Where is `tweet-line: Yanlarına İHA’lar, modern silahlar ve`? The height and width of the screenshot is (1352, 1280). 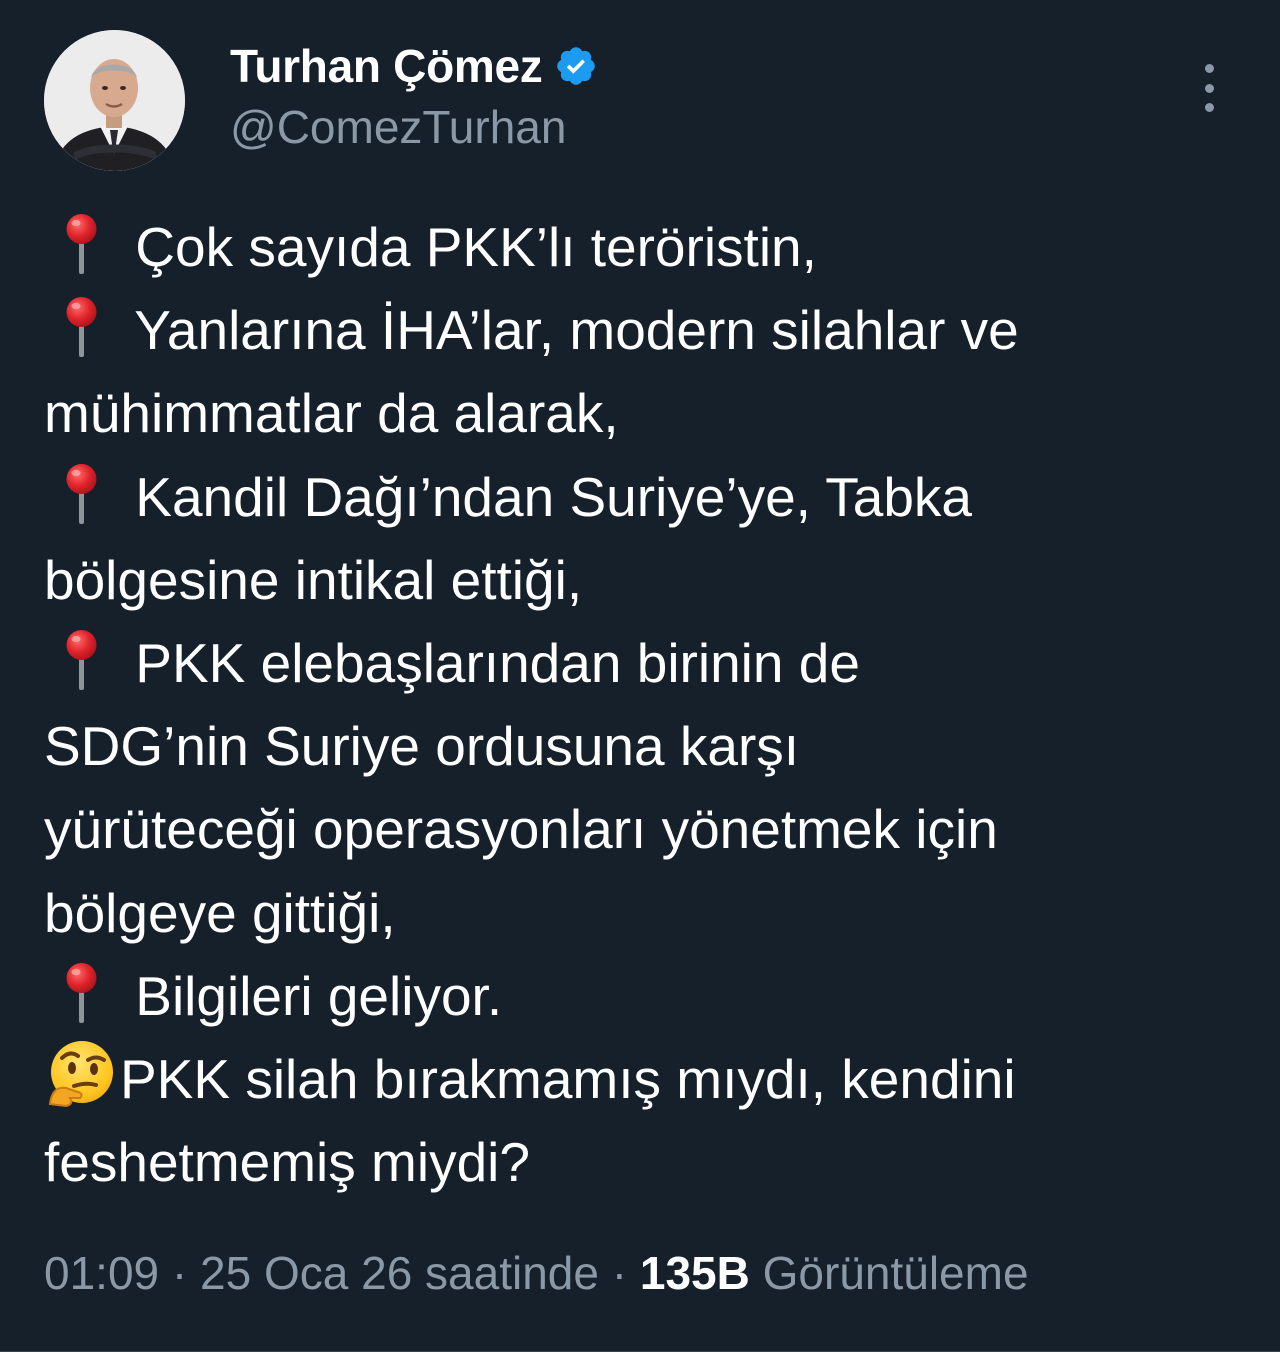
tweet-line: Yanlarına İHA’lar, modern silahlar ve is located at coordinates (644, 330).